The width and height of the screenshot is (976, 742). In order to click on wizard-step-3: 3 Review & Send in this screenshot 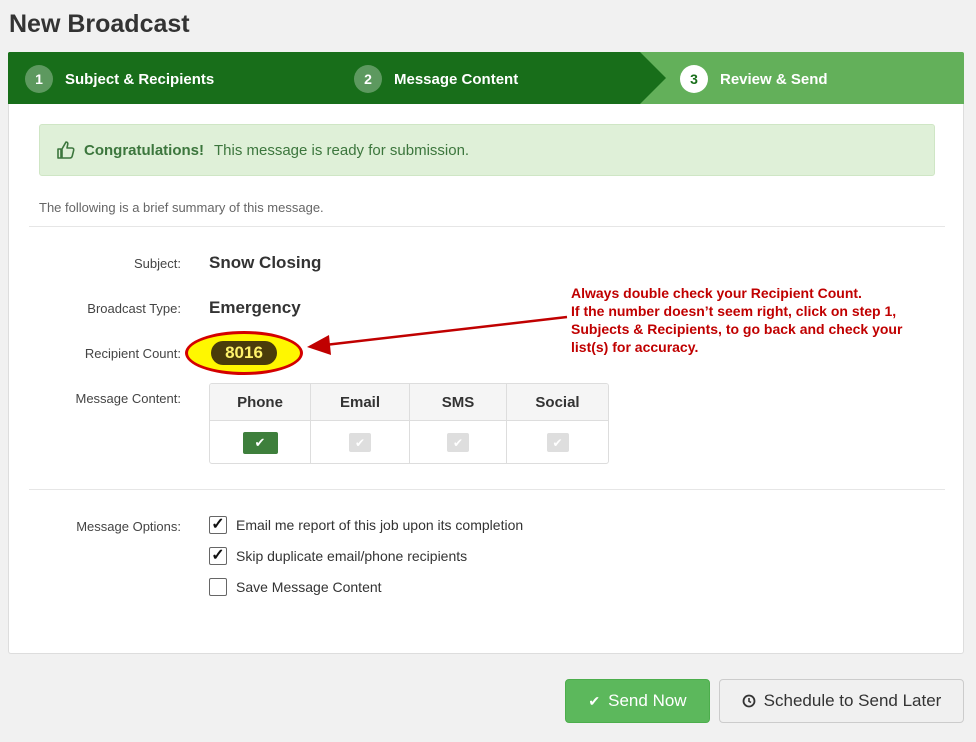, I will do `click(754, 79)`.